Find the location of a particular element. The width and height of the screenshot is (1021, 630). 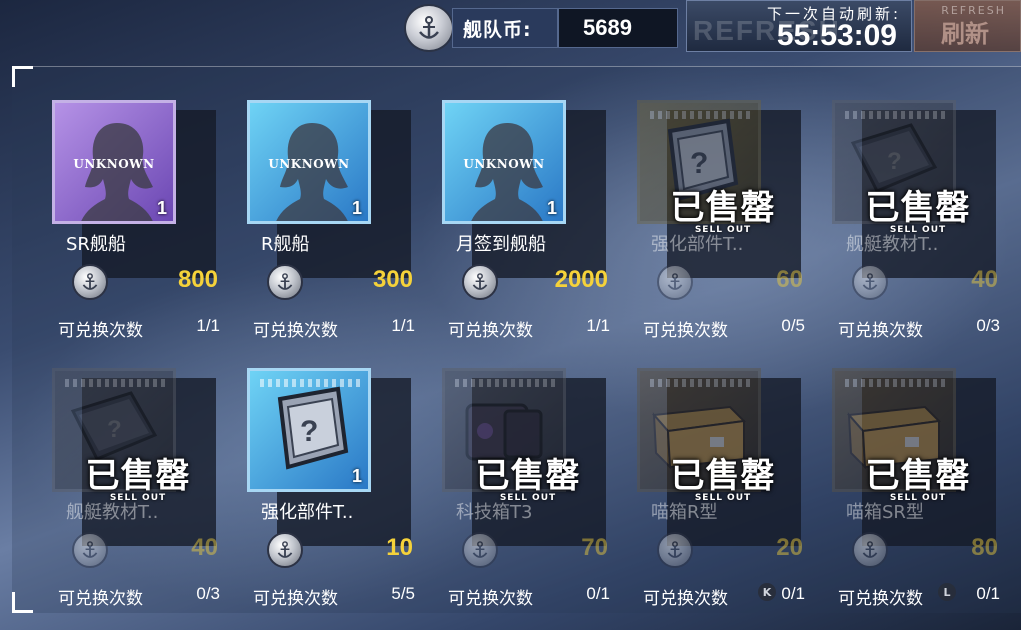

currency-value-box: 5689 is located at coordinates (618, 28).